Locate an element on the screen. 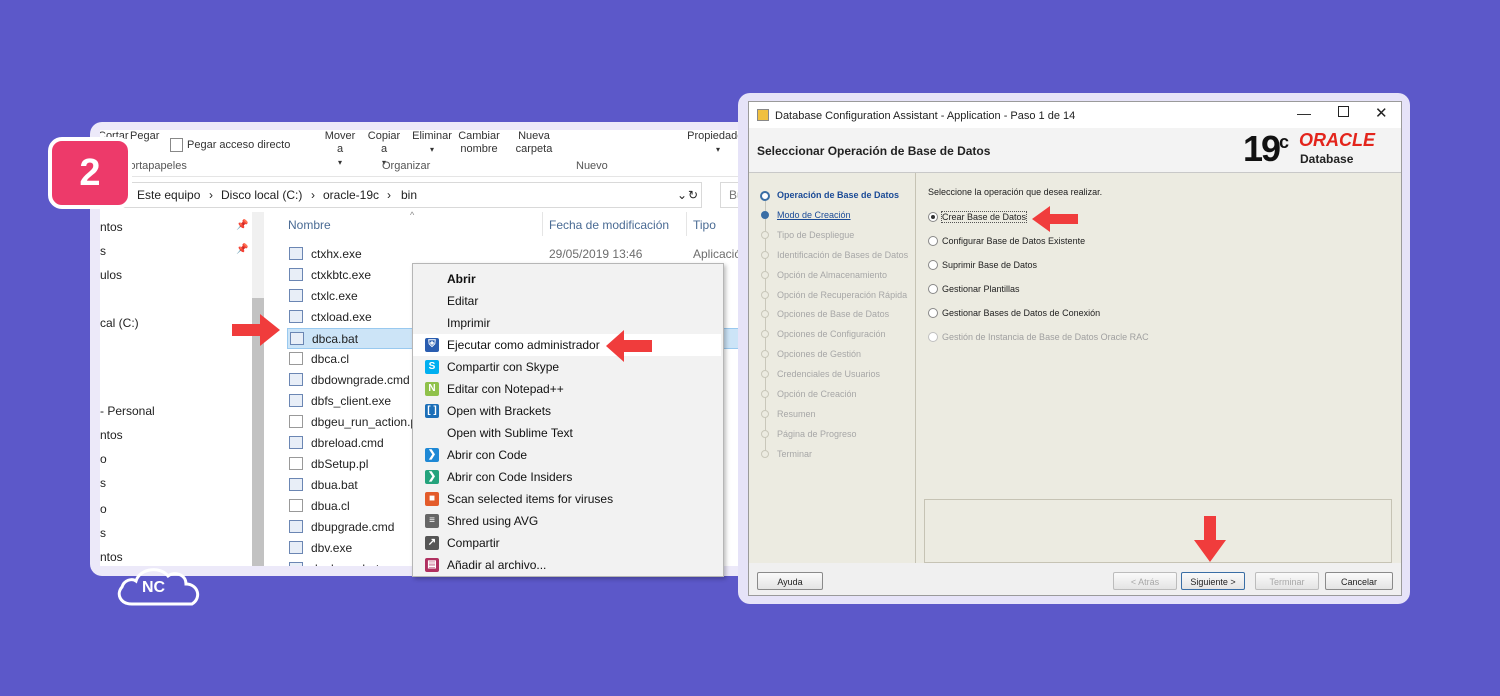  context-menu-item: Editar is located at coordinates (567, 301).